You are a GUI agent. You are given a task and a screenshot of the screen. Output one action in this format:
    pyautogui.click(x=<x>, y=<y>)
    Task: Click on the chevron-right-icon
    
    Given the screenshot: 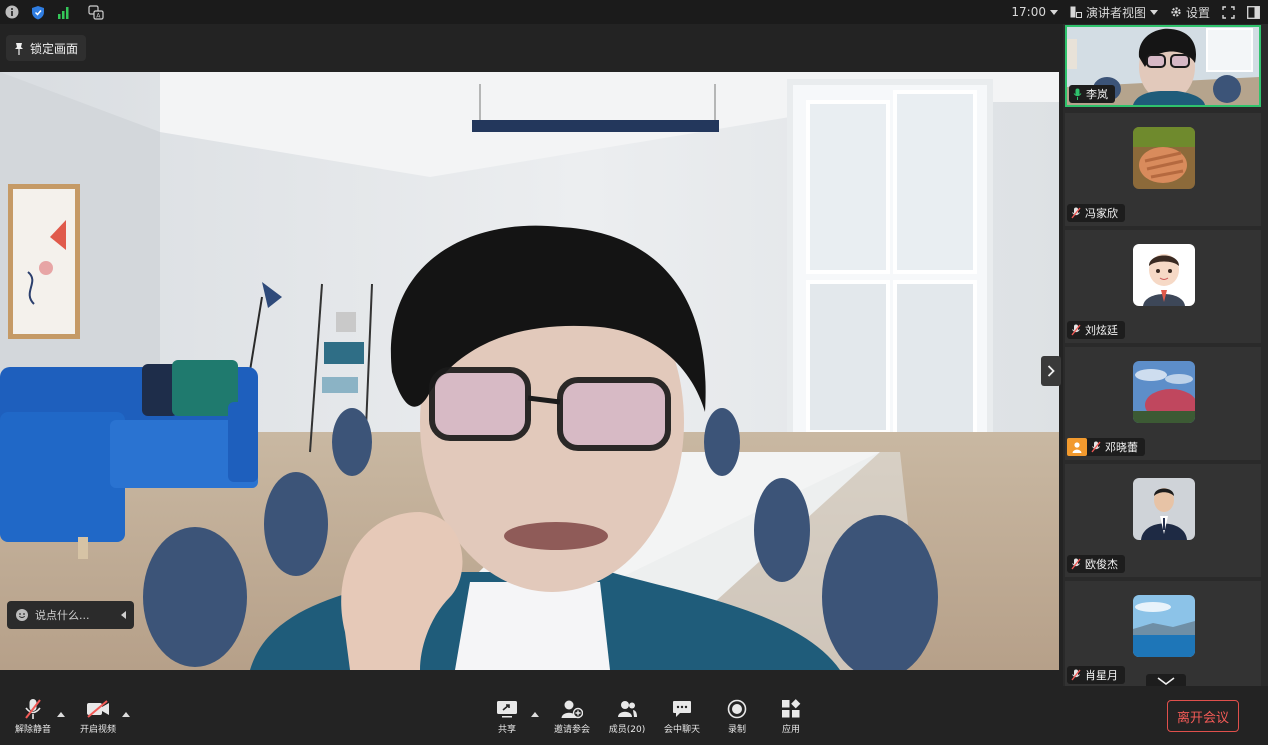 What is the action you would take?
    pyautogui.click(x=1051, y=371)
    